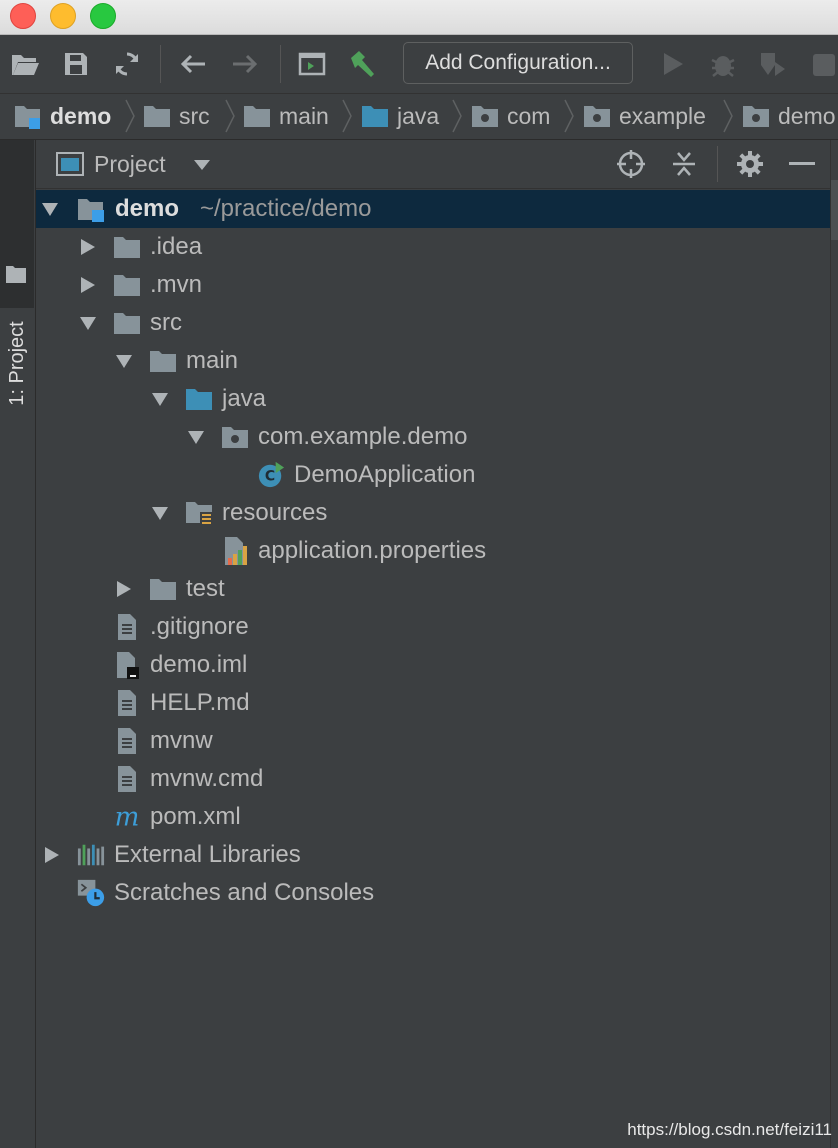 The height and width of the screenshot is (1148, 838). Describe the element at coordinates (750, 164) in the screenshot. I see `gear-icon` at that location.